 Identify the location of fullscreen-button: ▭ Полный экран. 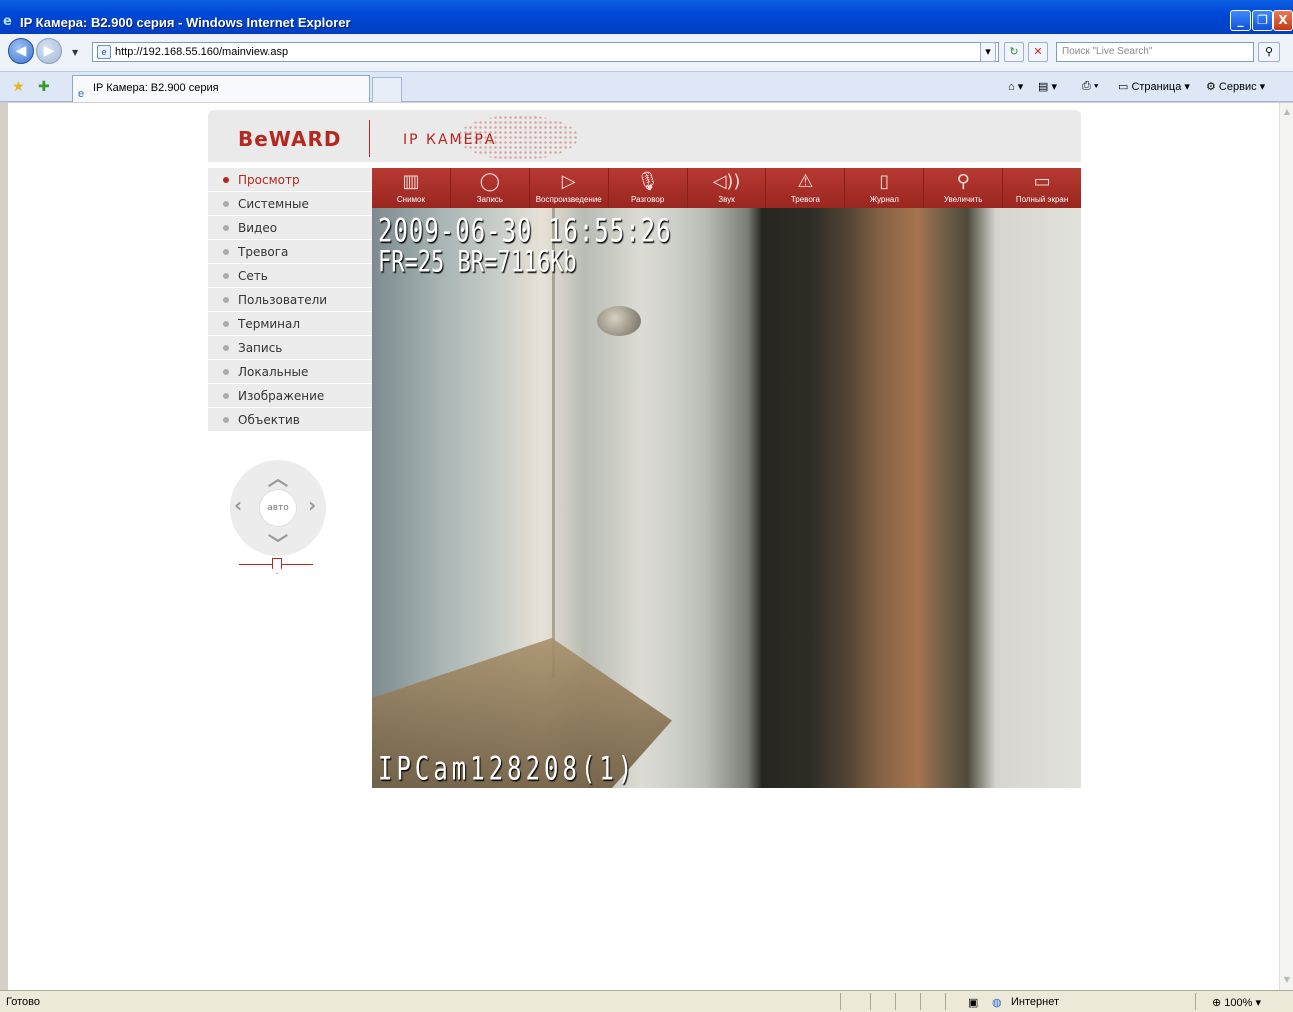
(1042, 188).